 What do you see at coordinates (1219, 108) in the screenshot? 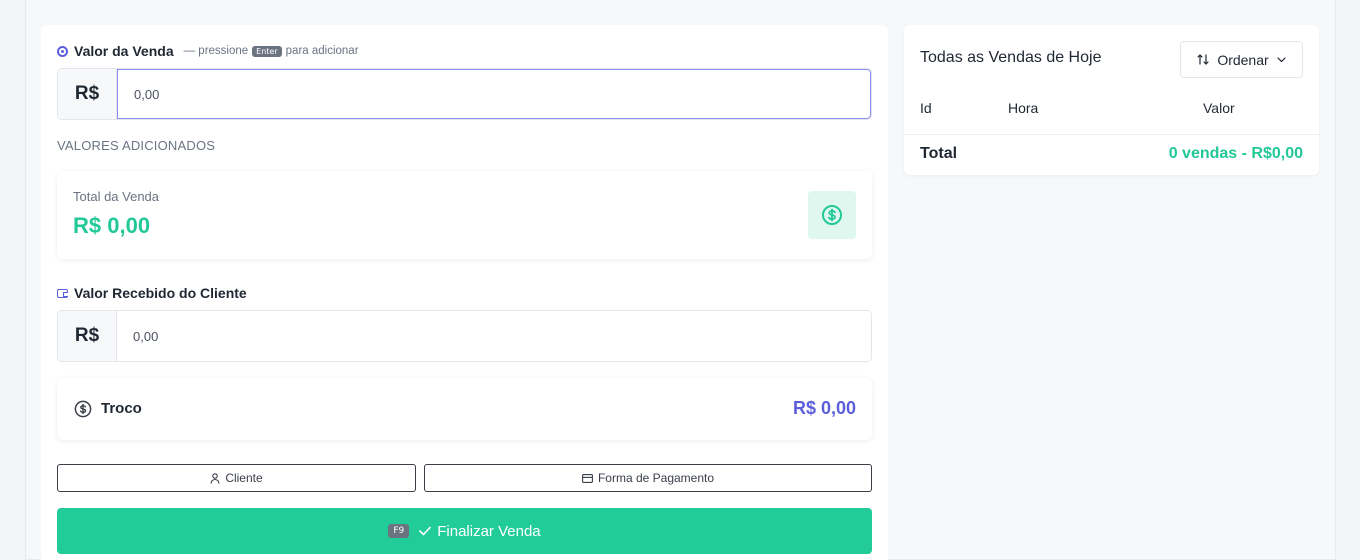
I see `column-header-value: Valor` at bounding box center [1219, 108].